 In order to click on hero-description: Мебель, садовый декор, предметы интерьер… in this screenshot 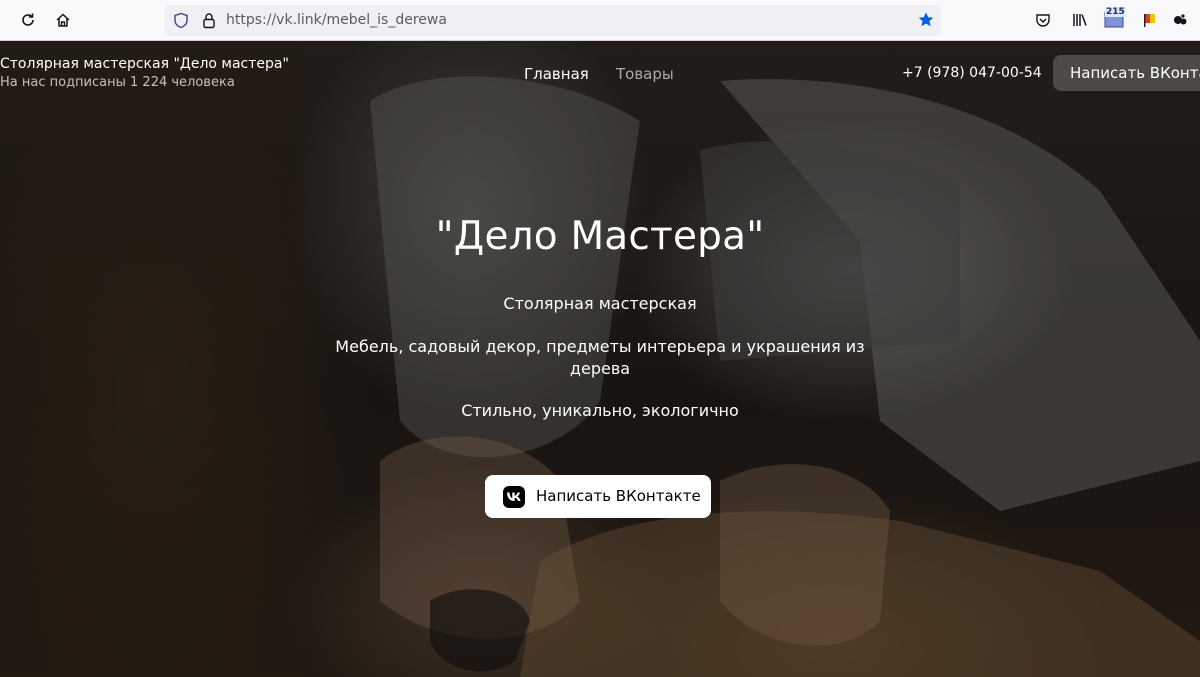, I will do `click(600, 357)`.